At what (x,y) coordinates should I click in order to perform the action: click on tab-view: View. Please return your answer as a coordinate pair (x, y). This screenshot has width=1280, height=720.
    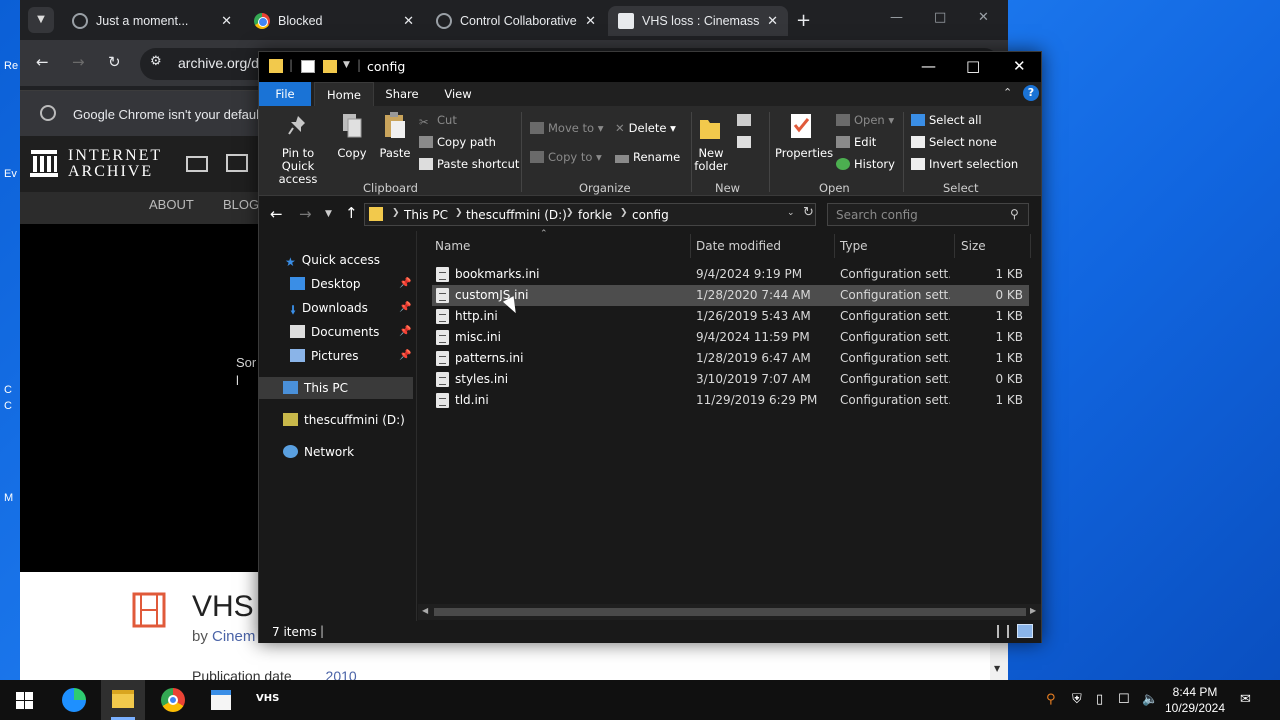
    Looking at the image, I should click on (458, 94).